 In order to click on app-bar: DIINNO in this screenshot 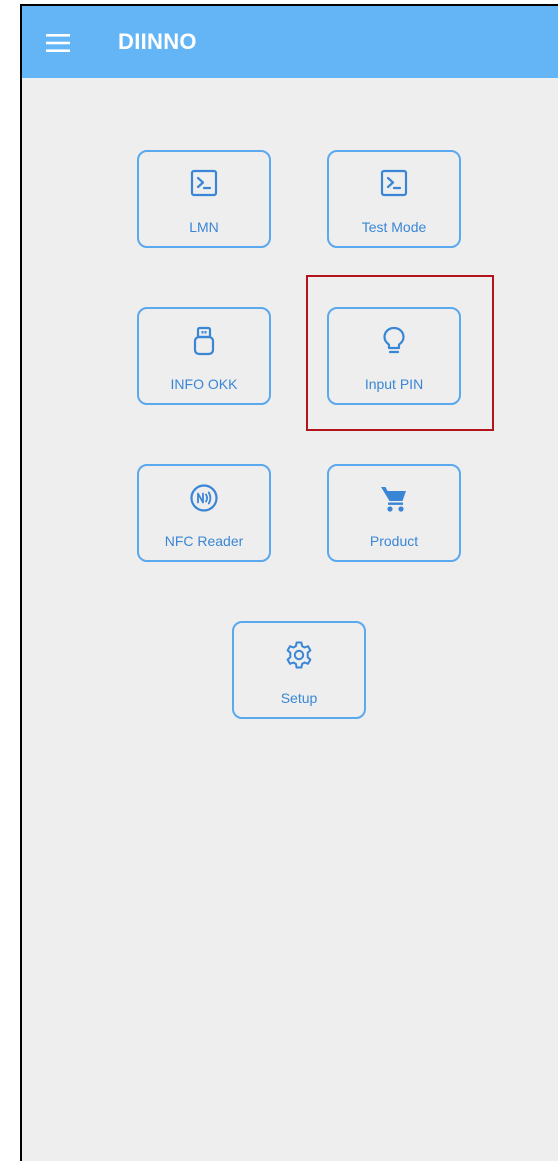, I will do `click(290, 42)`.